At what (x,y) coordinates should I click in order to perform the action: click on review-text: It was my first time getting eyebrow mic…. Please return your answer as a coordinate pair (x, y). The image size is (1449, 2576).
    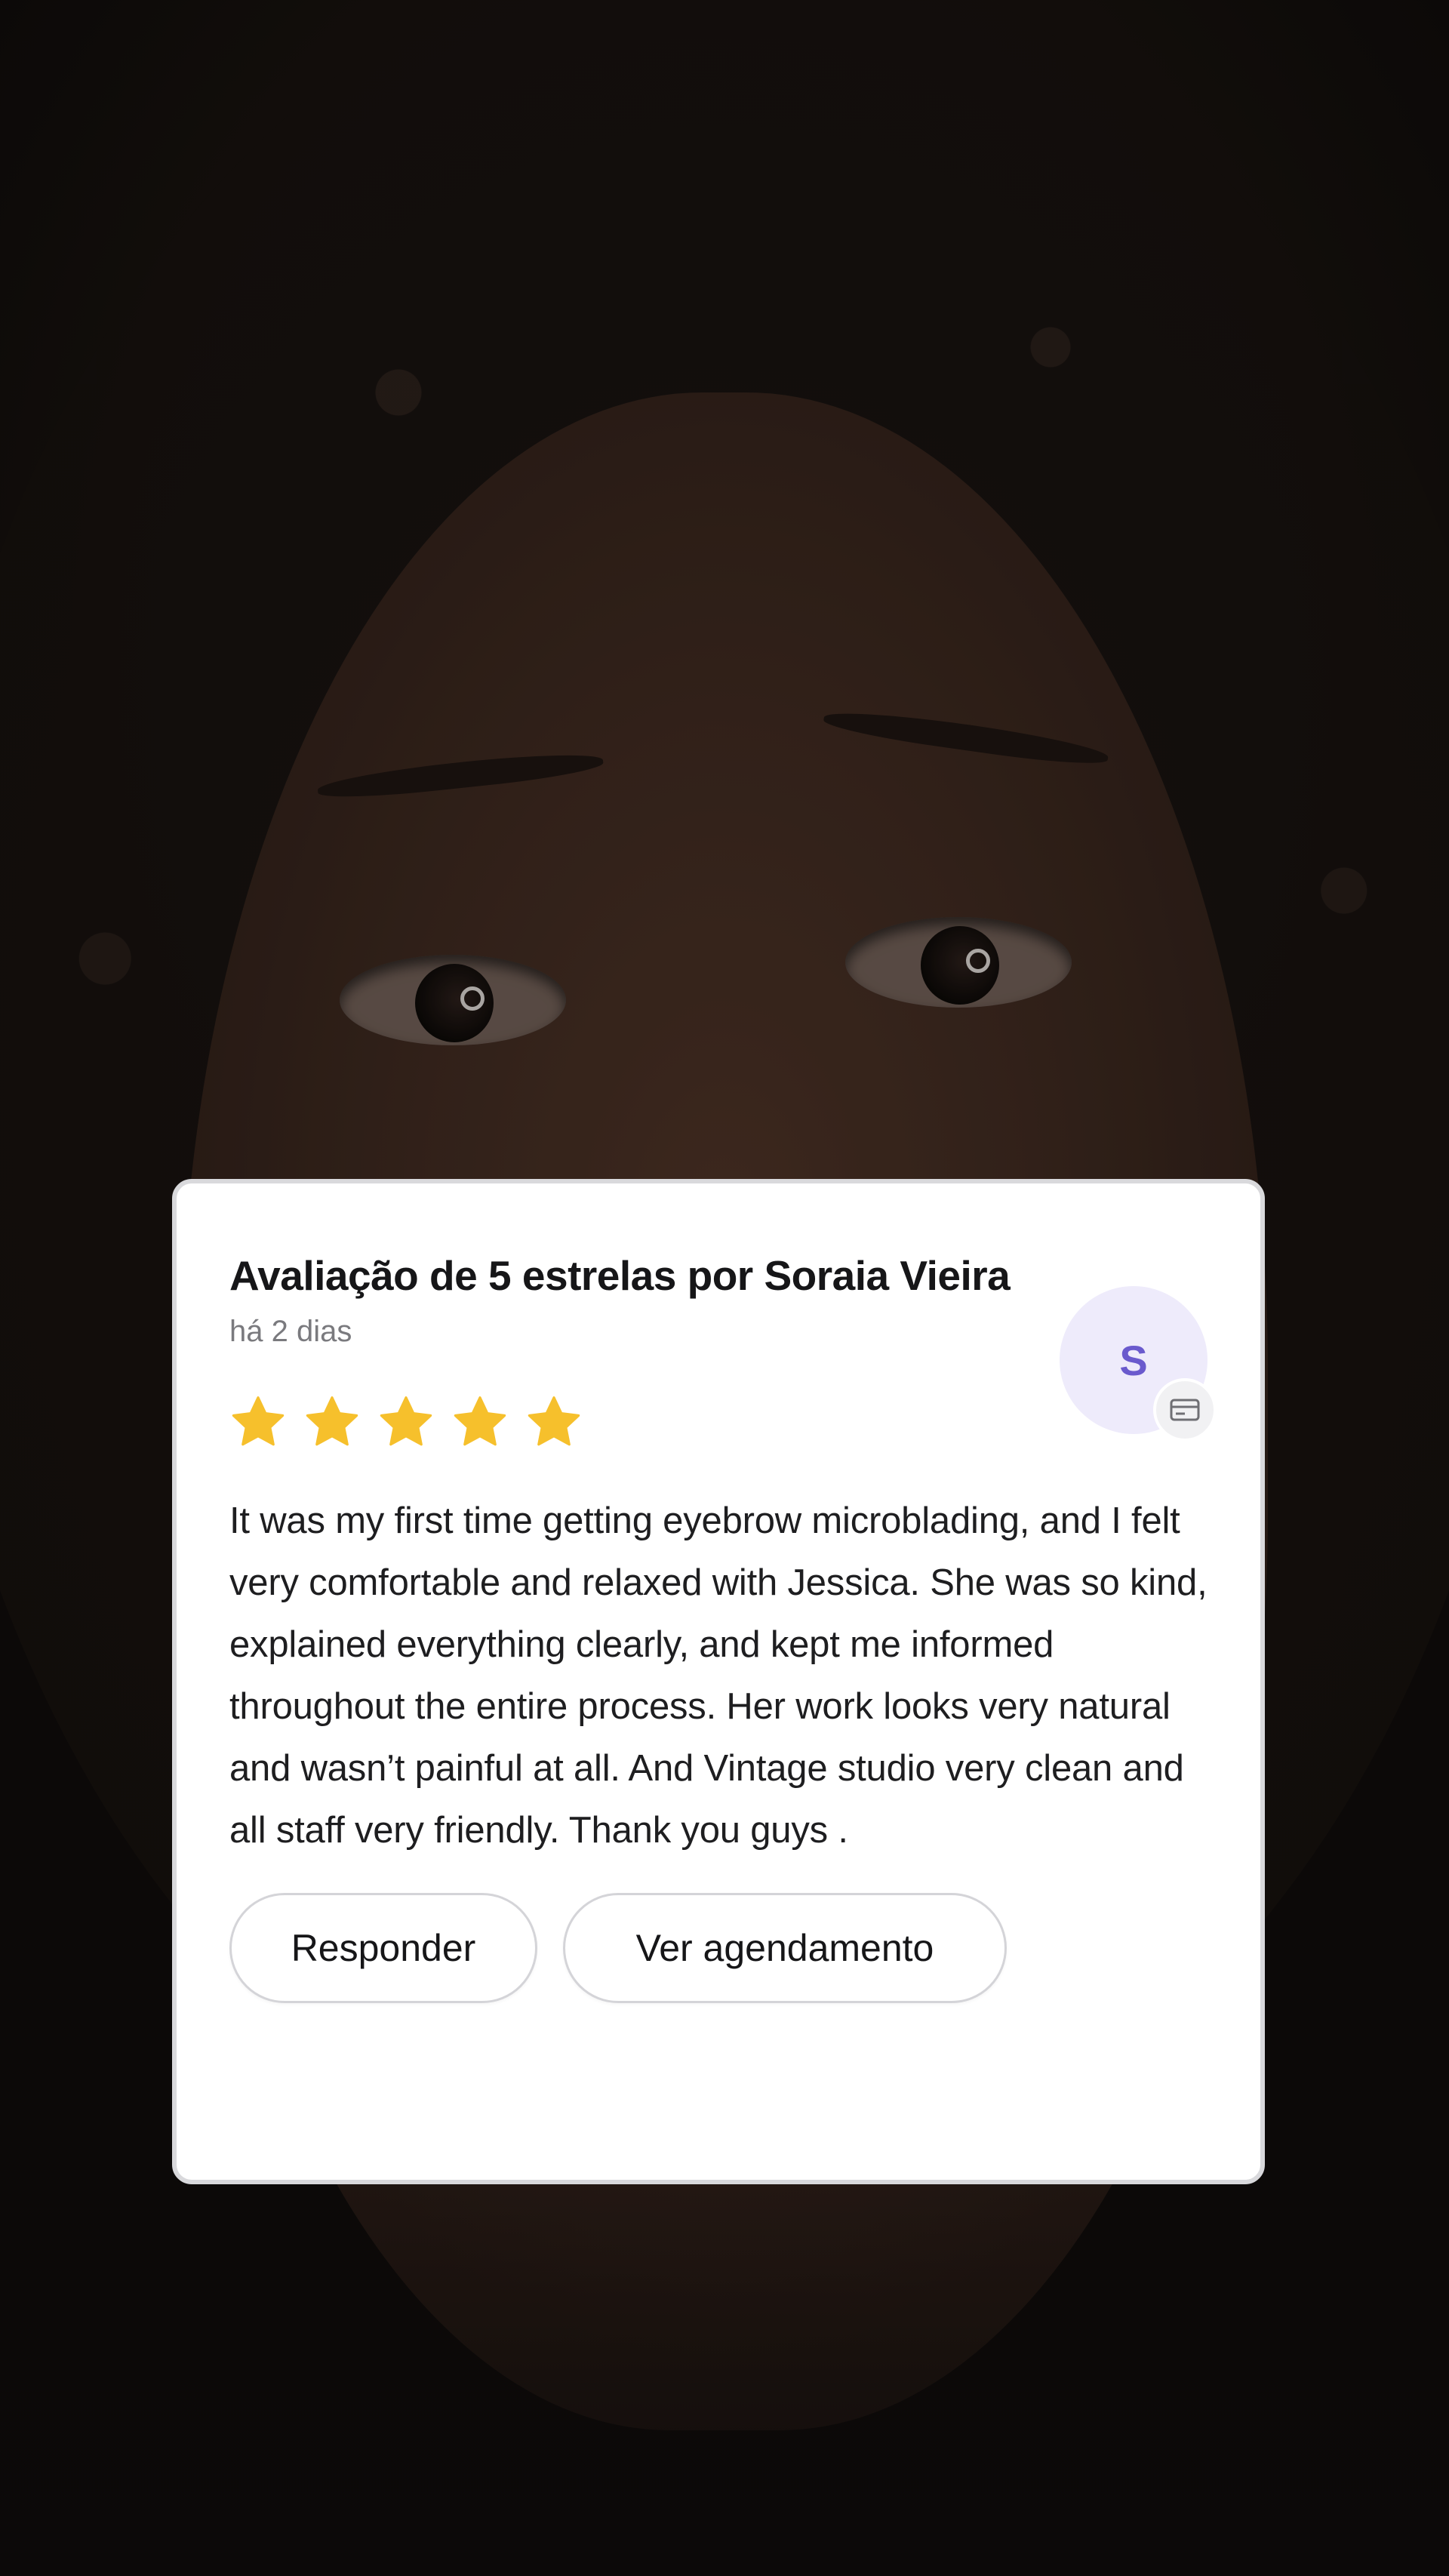
    Looking at the image, I should click on (718, 1675).